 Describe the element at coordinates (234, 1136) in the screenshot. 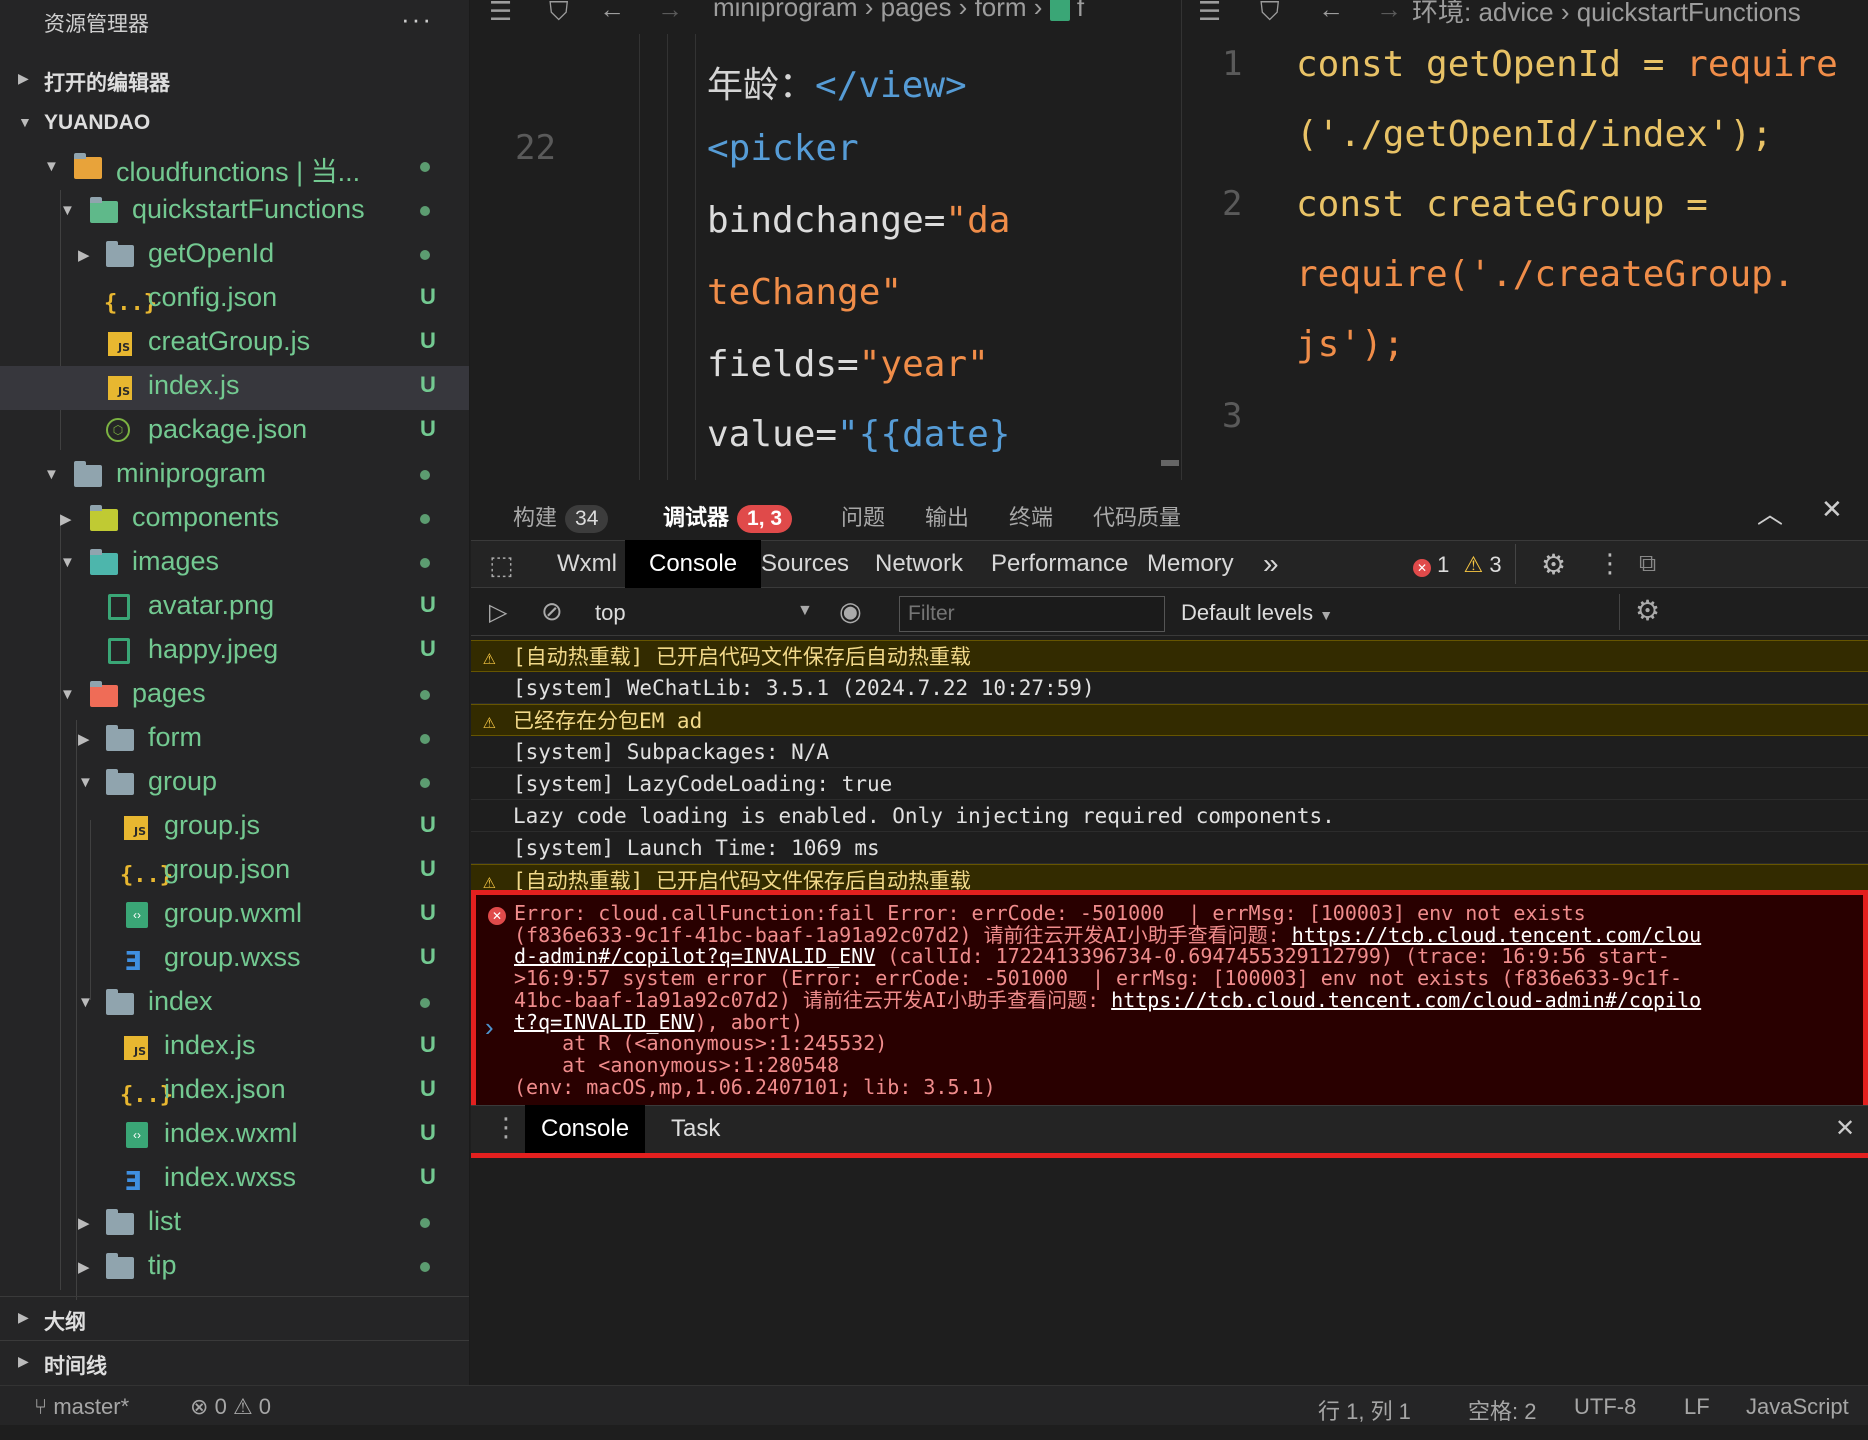

I see `tree-item-index-wxml: ‹› index.wxml U` at that location.